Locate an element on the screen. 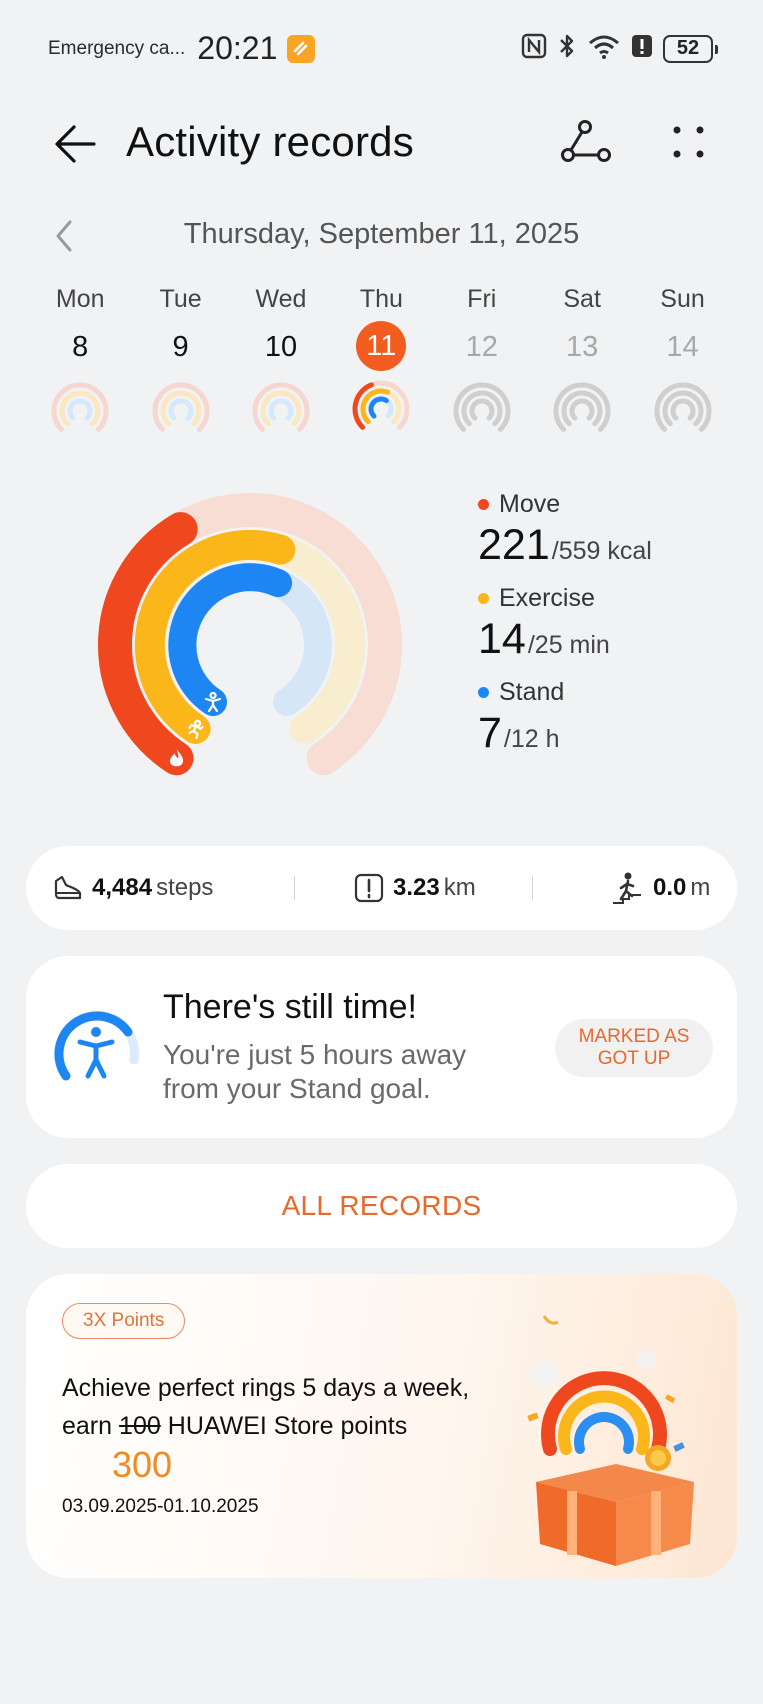  distance-icon is located at coordinates (369, 888).